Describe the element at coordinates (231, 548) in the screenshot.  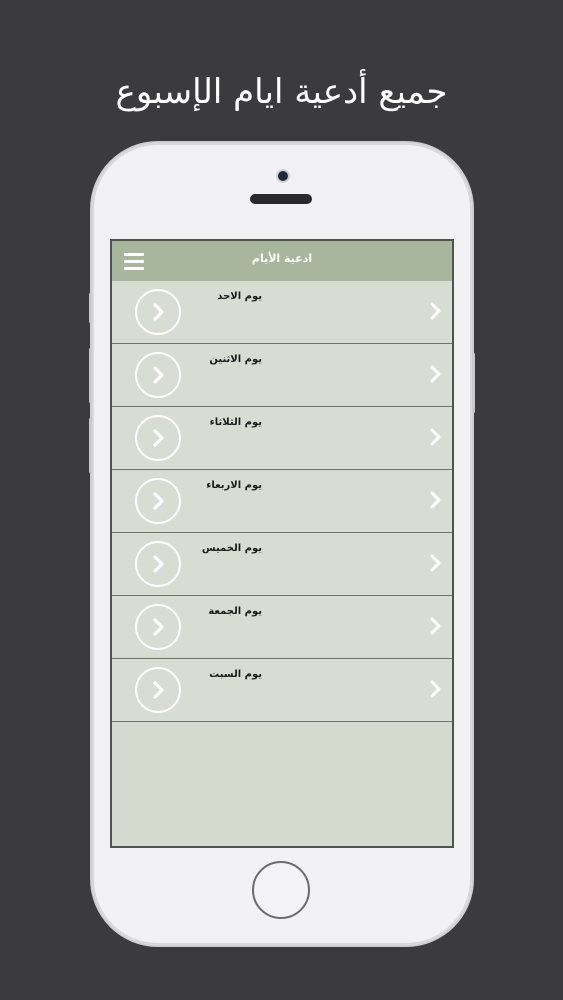
I see `day-label: يوم الخميس` at that location.